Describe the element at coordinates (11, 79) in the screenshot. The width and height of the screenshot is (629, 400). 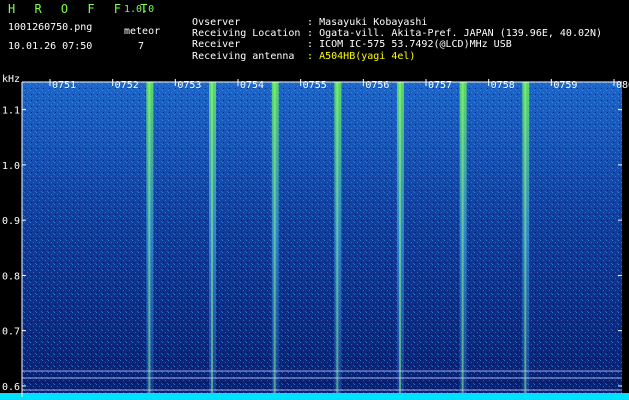
I see `y-axis-unit-label: kHz` at that location.